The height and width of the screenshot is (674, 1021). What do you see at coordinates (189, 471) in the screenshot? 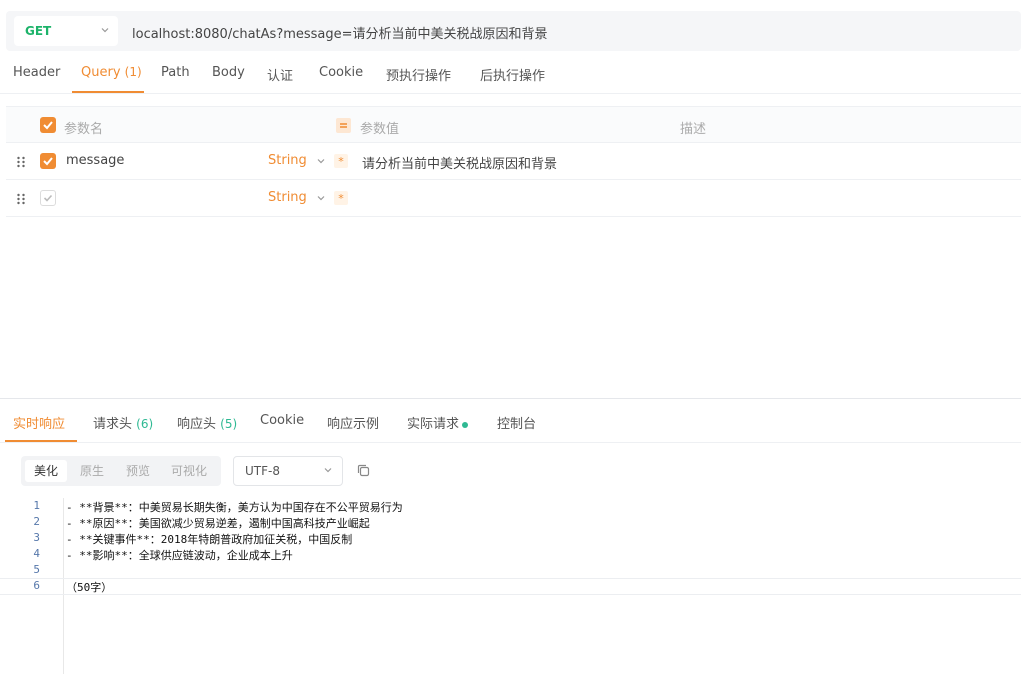
I see `view-mode-visualize: 可视化` at bounding box center [189, 471].